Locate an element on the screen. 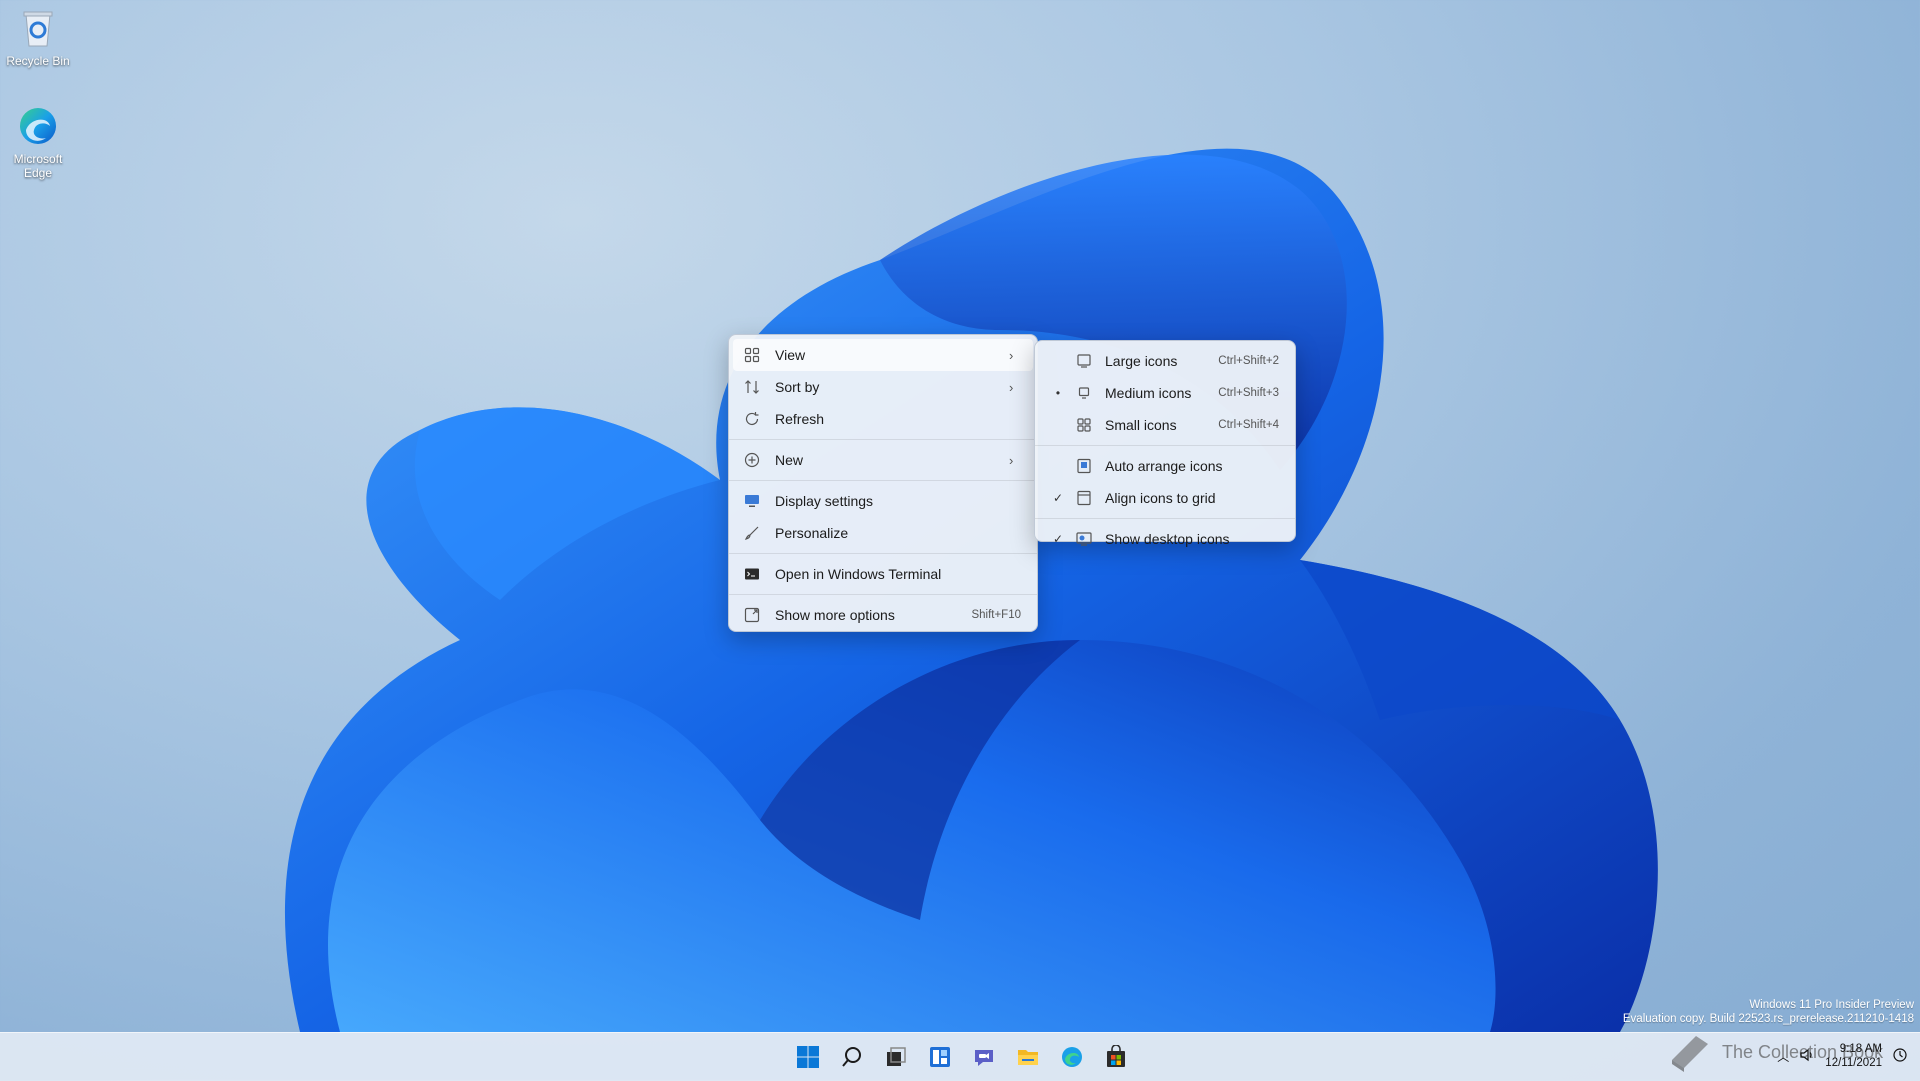  clock-date: 12/11/2021 is located at coordinates (1853, 1063).